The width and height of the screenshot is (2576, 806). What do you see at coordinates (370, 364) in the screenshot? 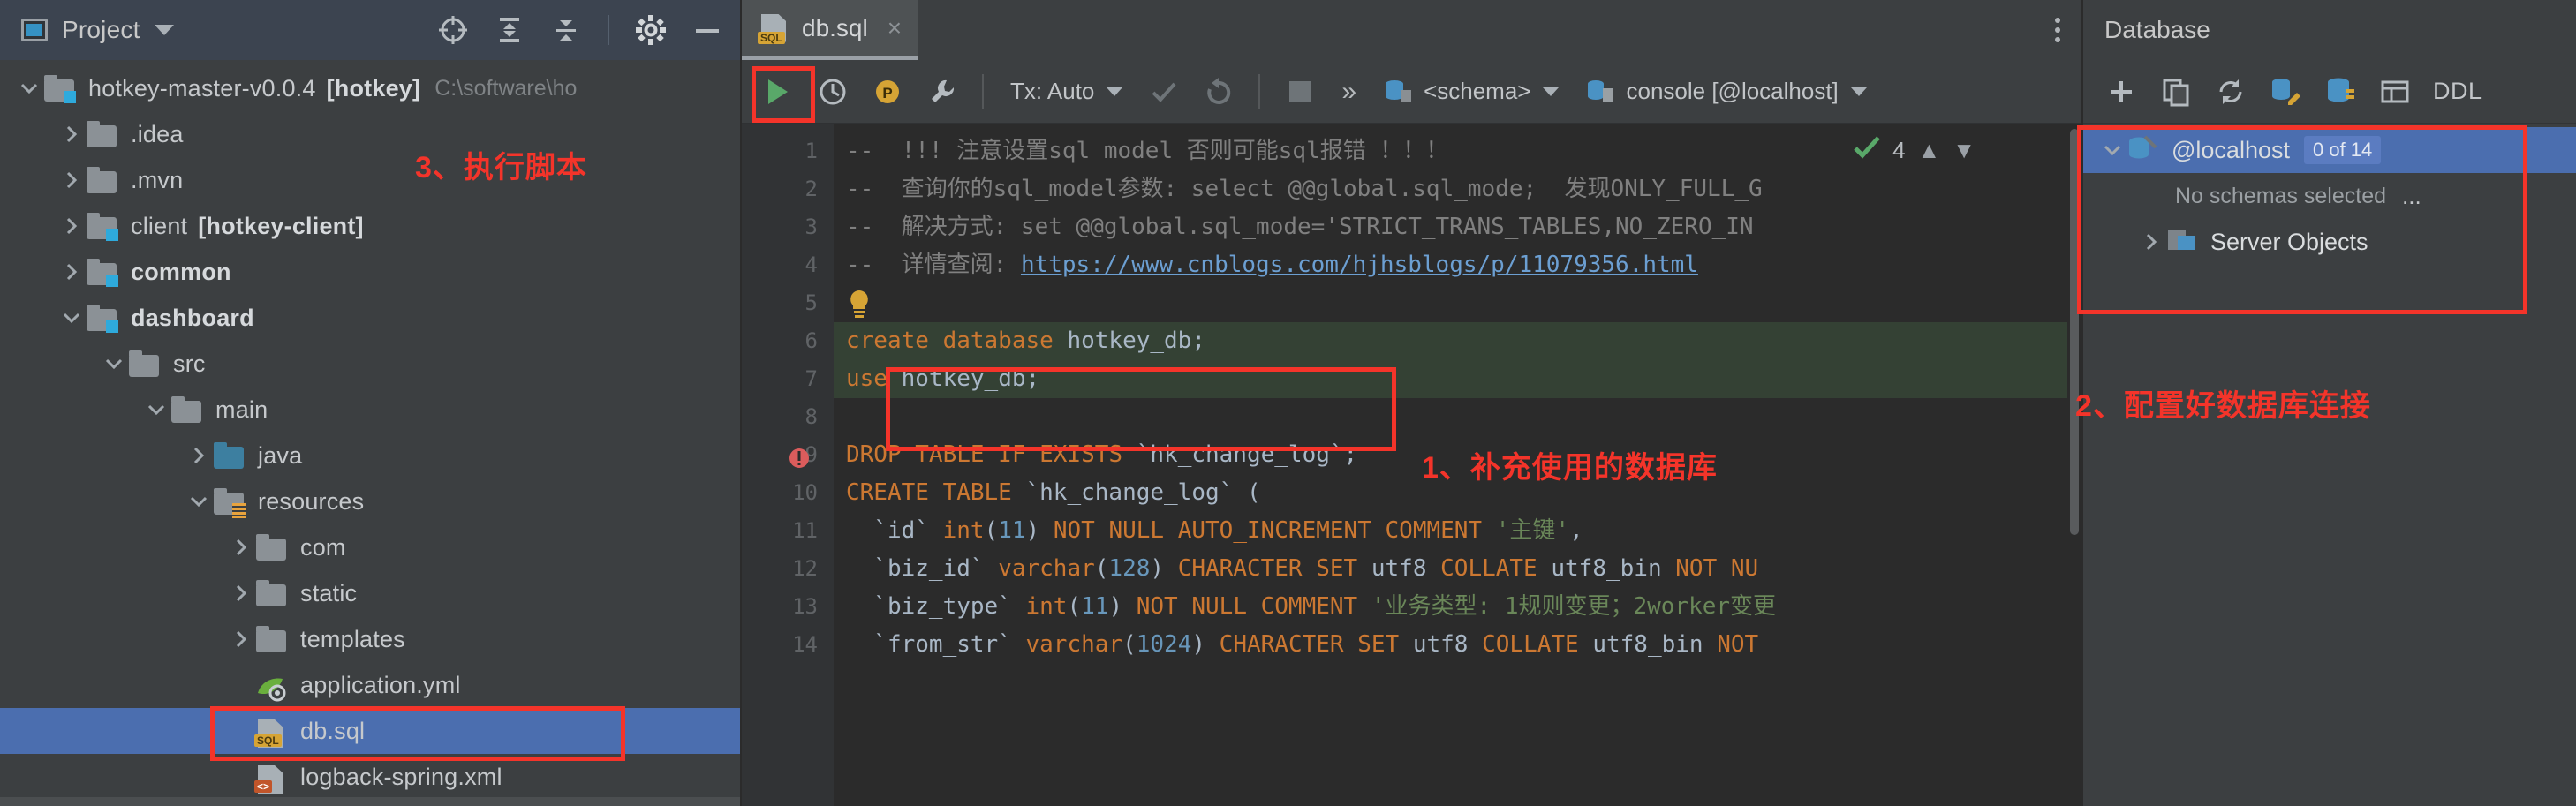
I see `tree-item-src: src` at bounding box center [370, 364].